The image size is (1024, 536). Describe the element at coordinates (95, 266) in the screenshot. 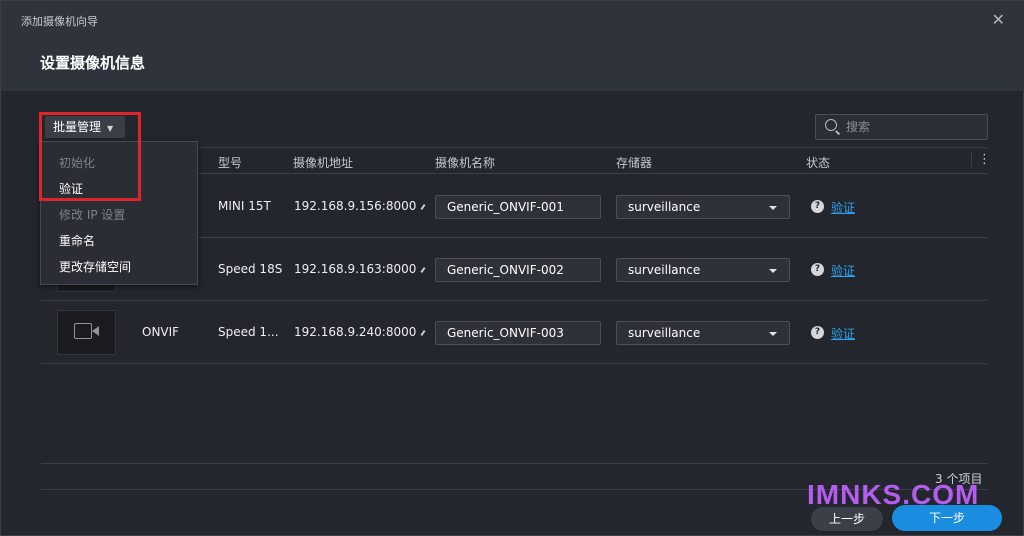

I see `menu-item-change-storage: 更改存储空间` at that location.